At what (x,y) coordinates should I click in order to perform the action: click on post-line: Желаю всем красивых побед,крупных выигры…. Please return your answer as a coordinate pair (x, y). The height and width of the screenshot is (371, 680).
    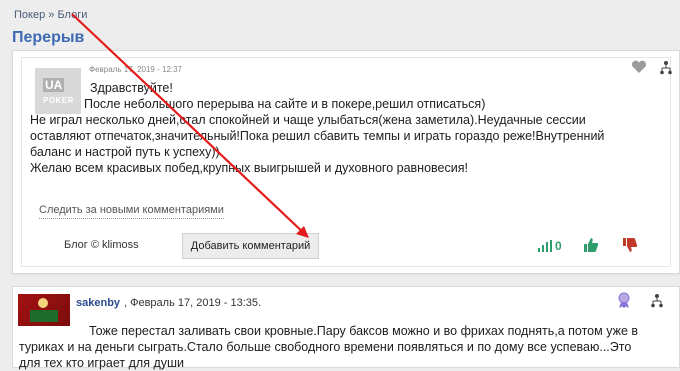
    Looking at the image, I should click on (249, 168).